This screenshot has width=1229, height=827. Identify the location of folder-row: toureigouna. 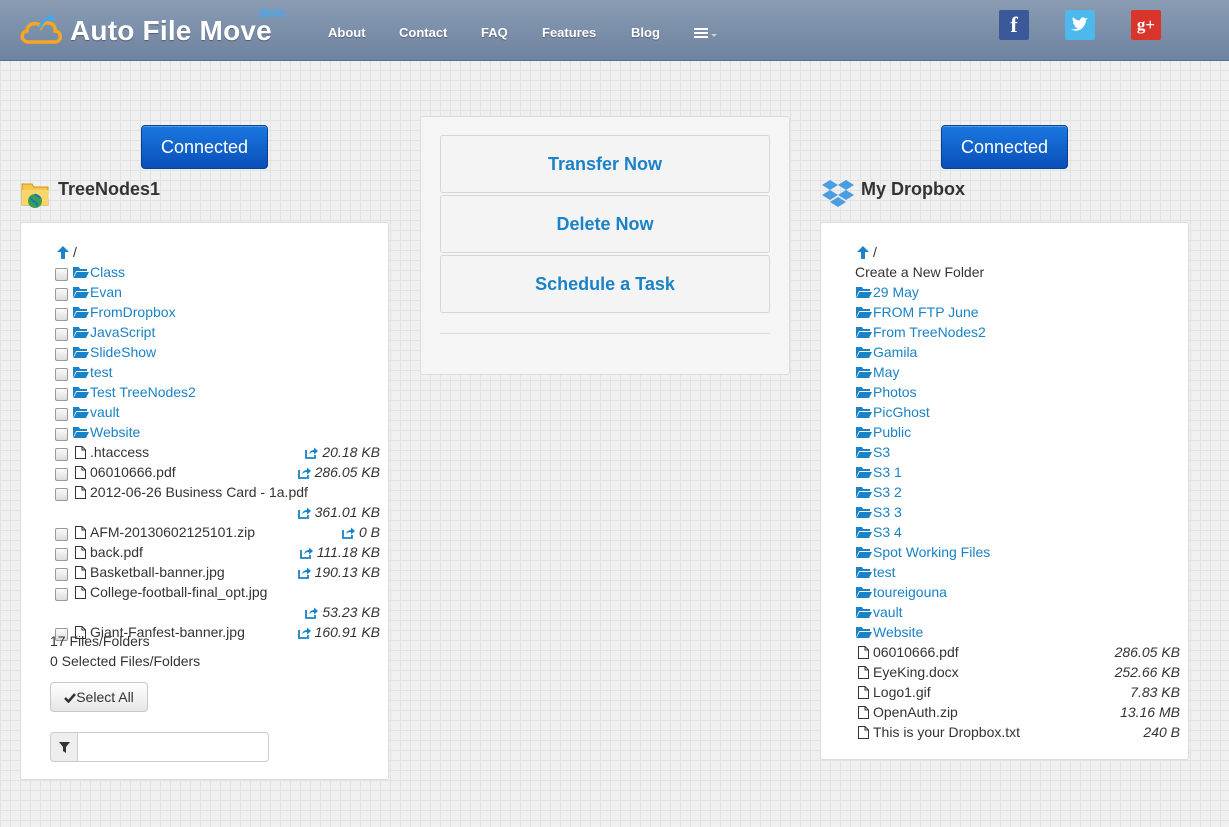
(1004, 593).